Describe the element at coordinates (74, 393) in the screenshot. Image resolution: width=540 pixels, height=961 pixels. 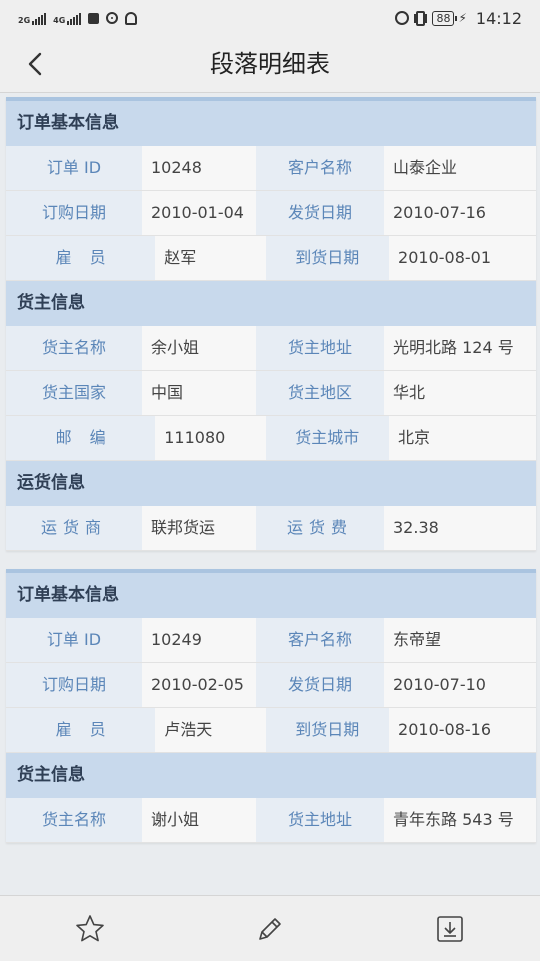
I see `field-label-shipper-country: 货主国家` at that location.